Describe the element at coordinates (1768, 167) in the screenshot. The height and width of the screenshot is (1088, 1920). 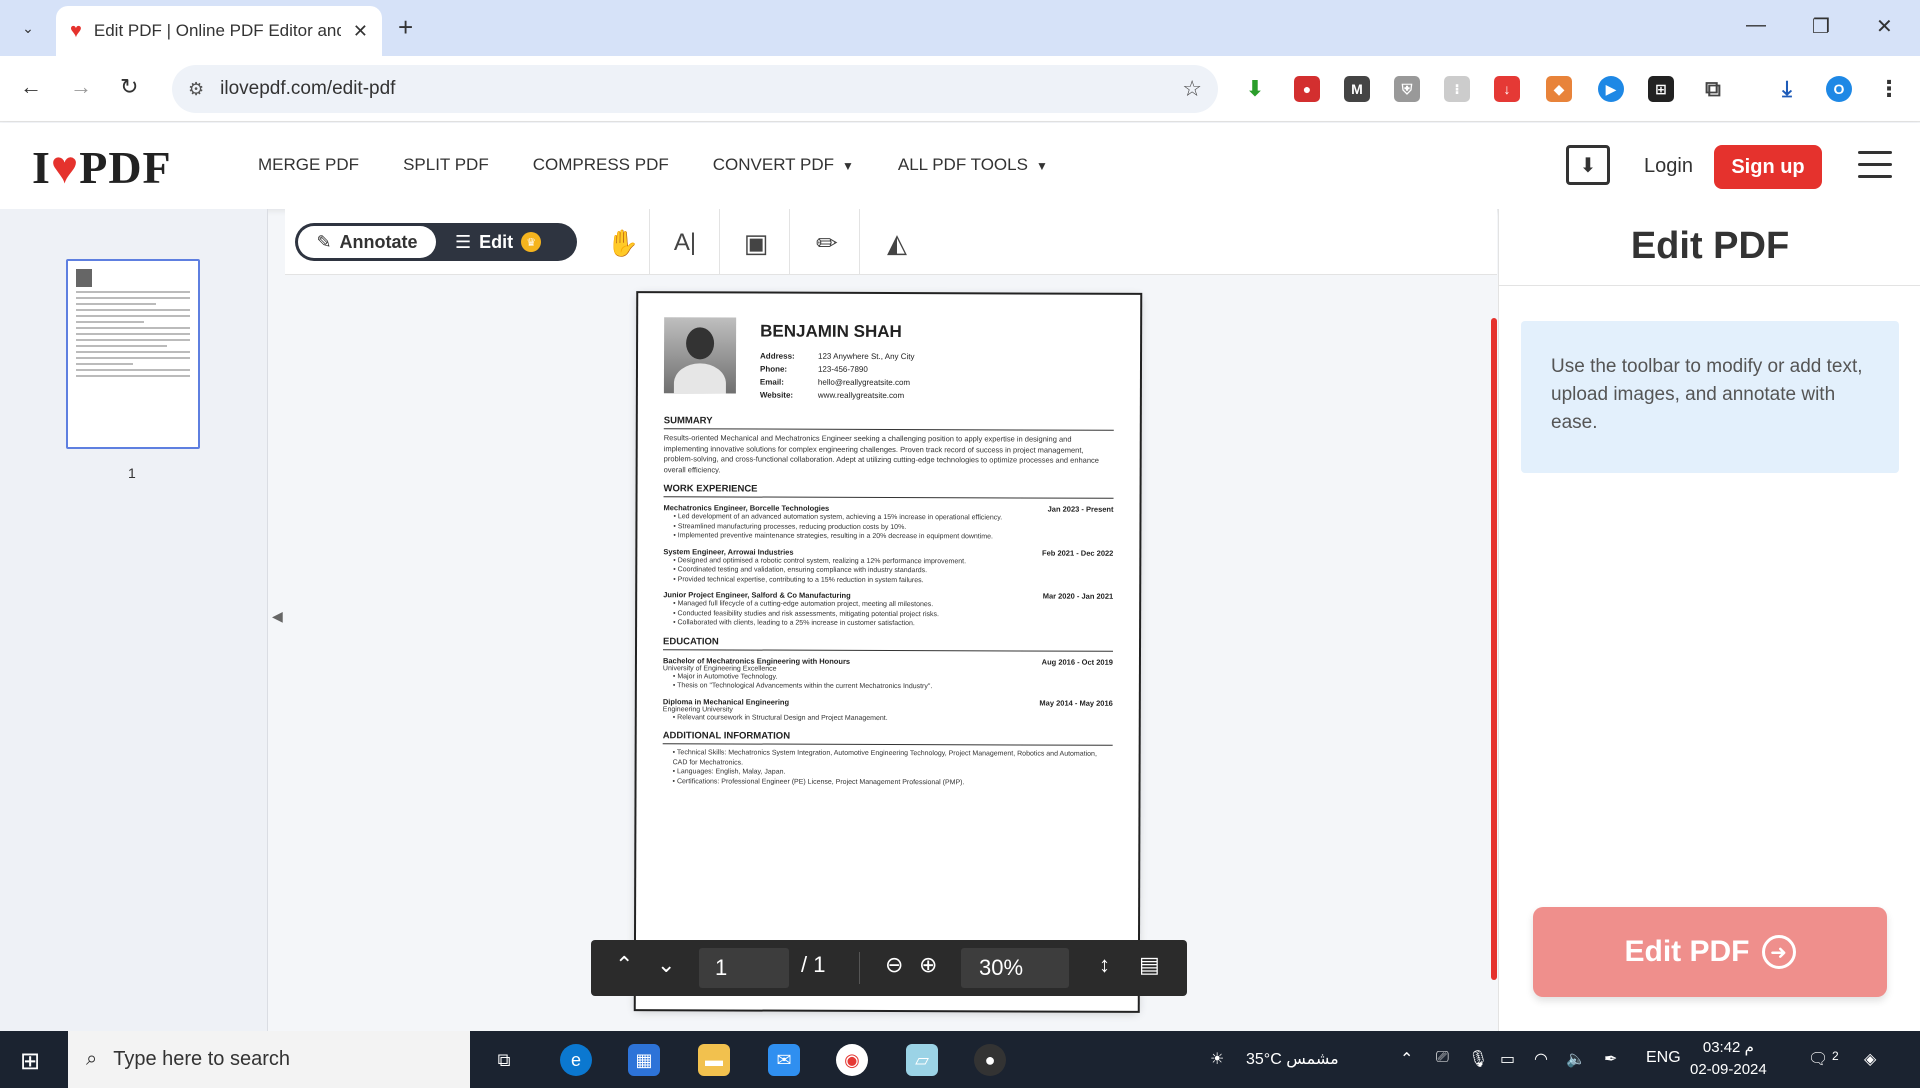
I see `signup-button: Sign up` at that location.